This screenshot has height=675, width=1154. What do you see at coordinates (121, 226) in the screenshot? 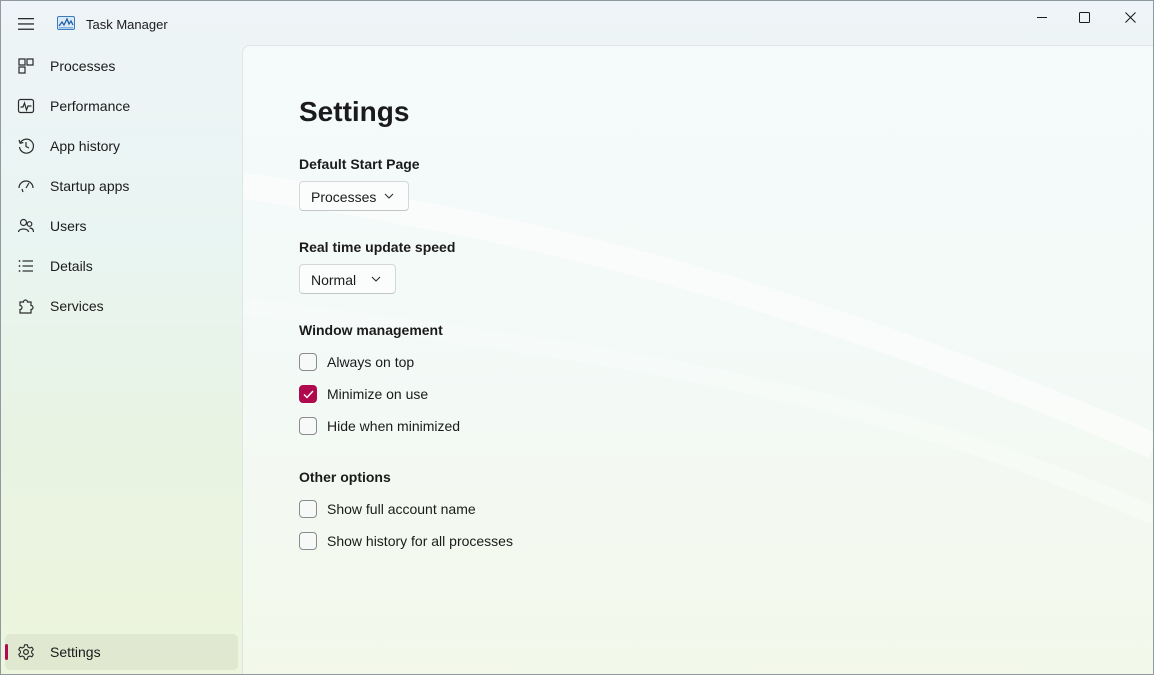
I see `sidebar-item-users: Users` at bounding box center [121, 226].